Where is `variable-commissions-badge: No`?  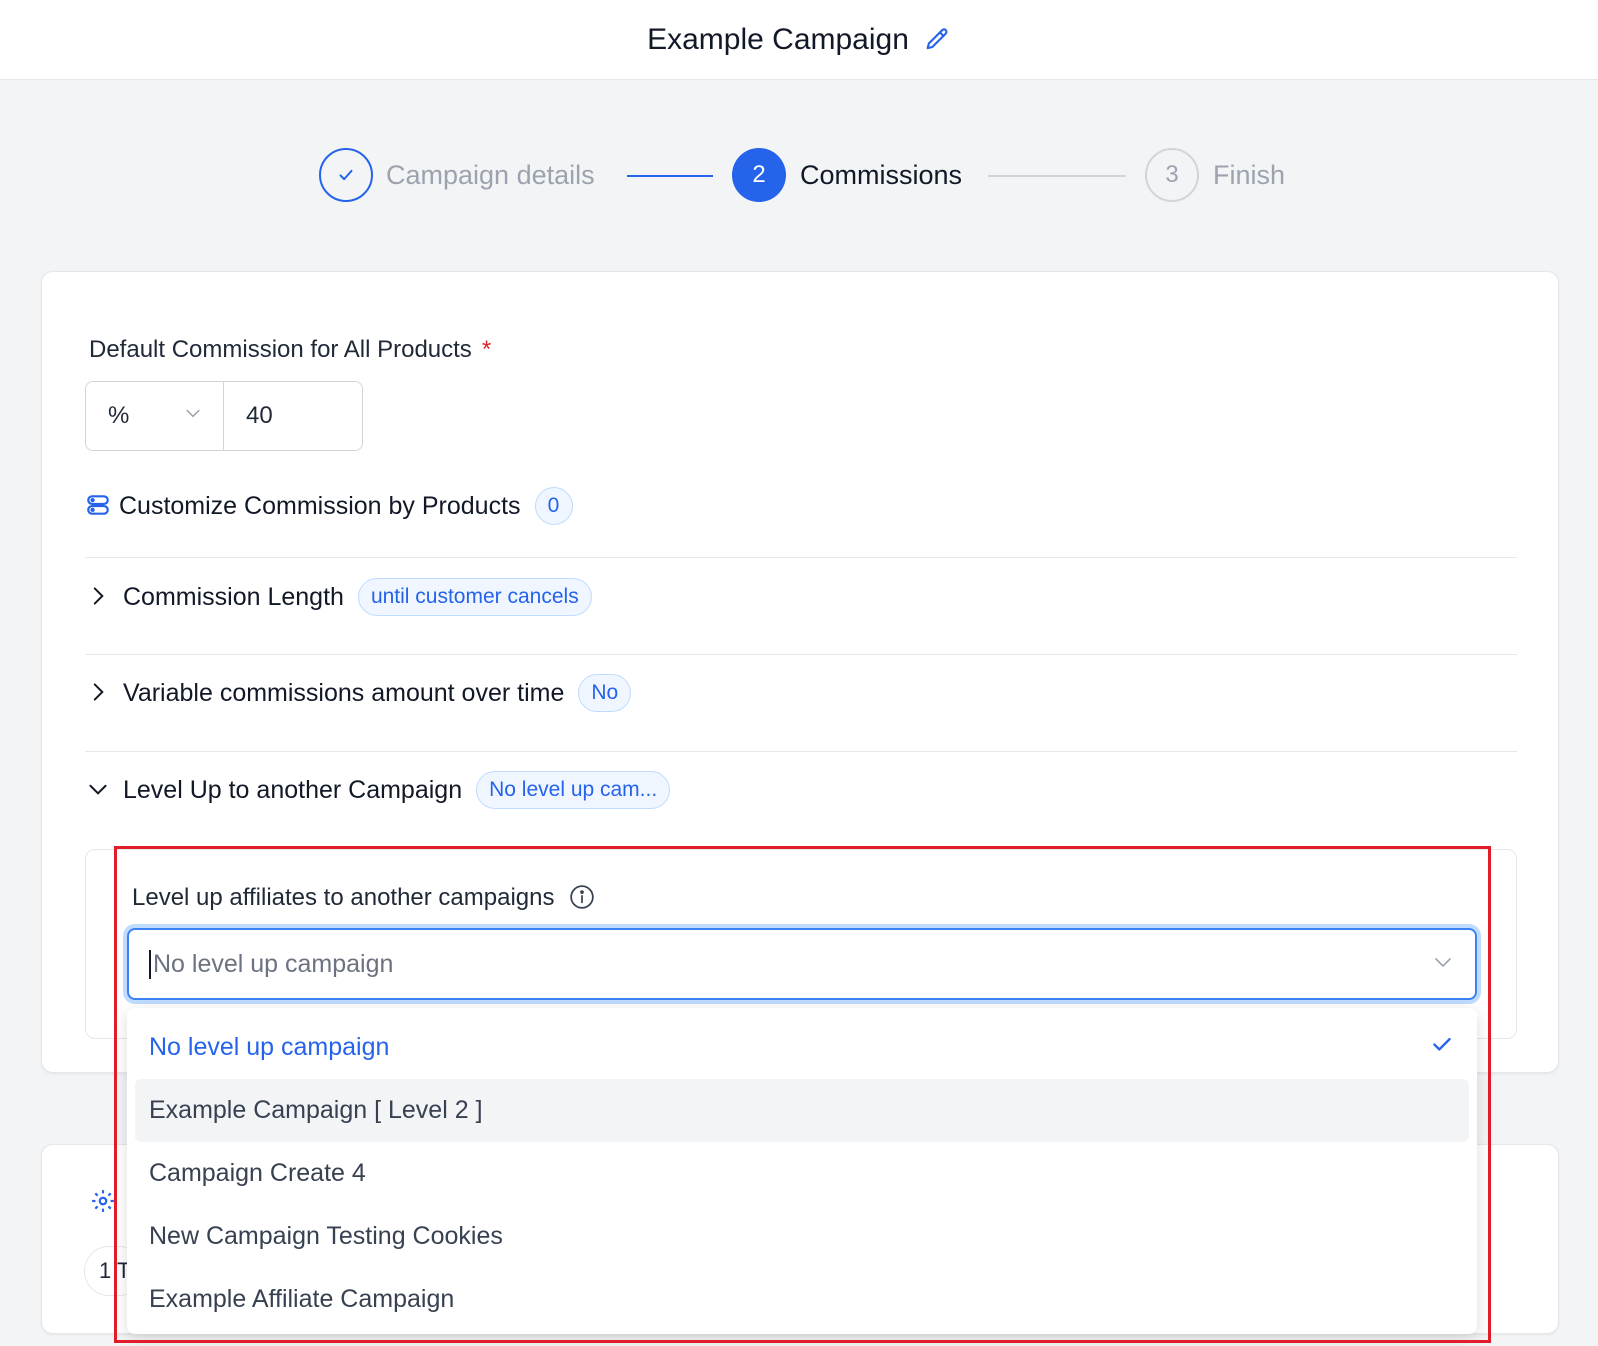
variable-commissions-badge: No is located at coordinates (605, 693).